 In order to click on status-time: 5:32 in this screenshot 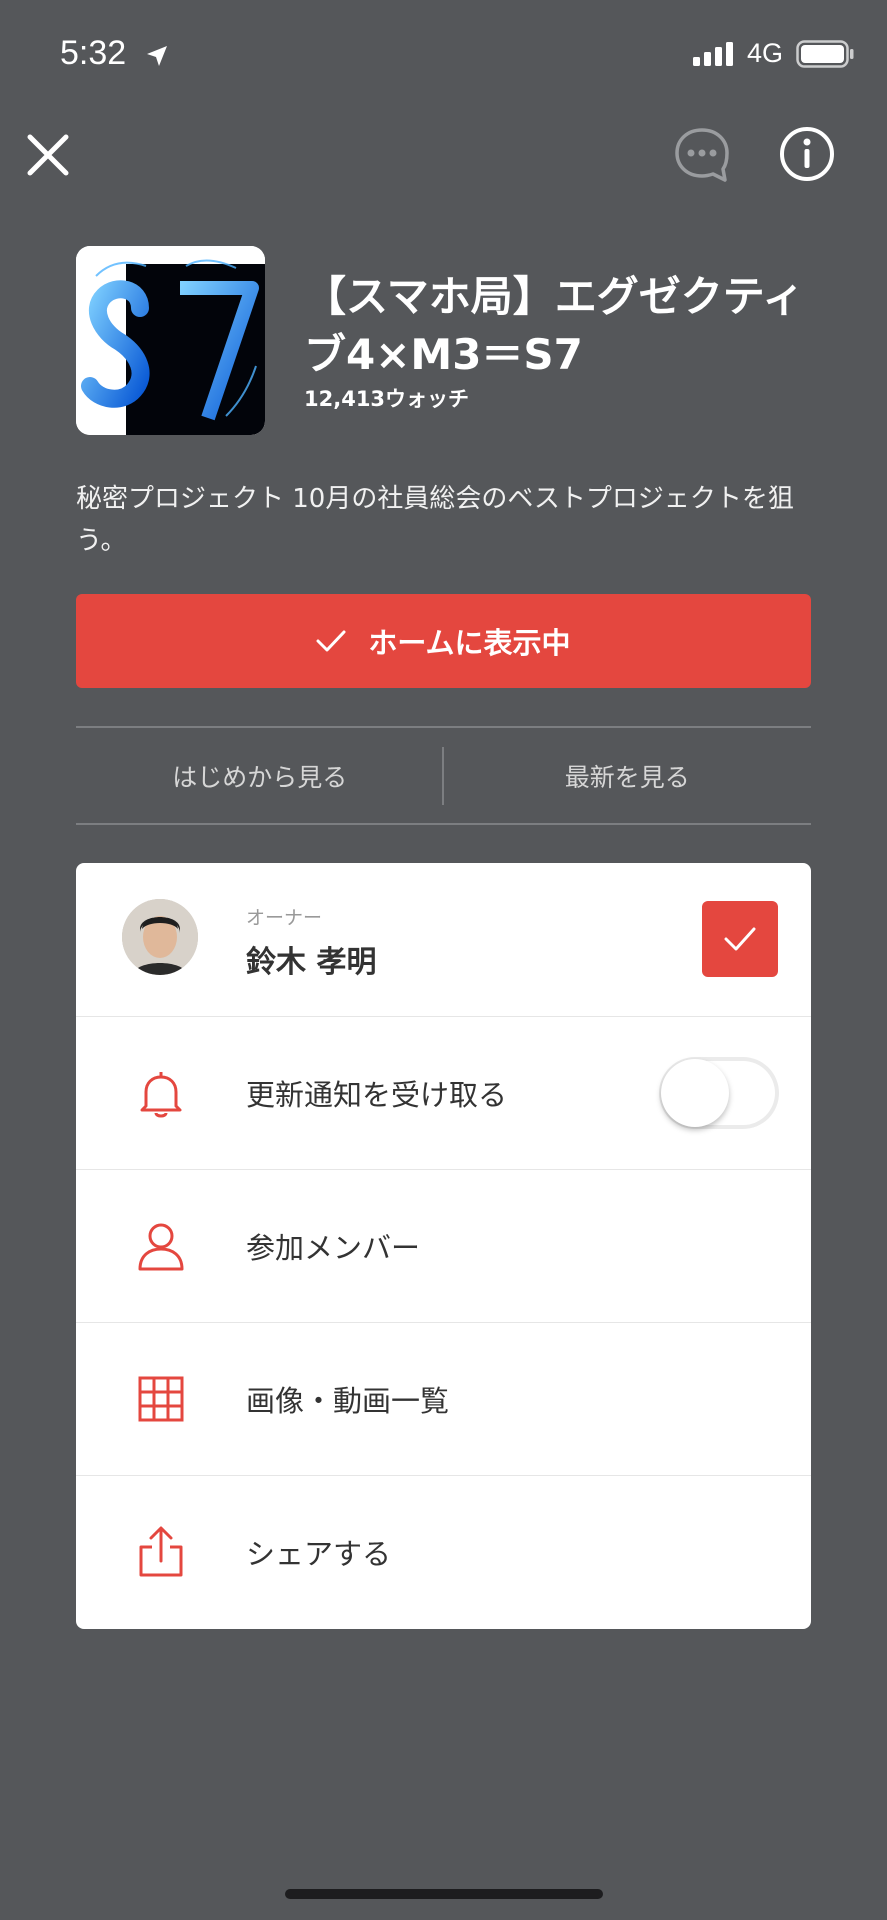, I will do `click(93, 53)`.